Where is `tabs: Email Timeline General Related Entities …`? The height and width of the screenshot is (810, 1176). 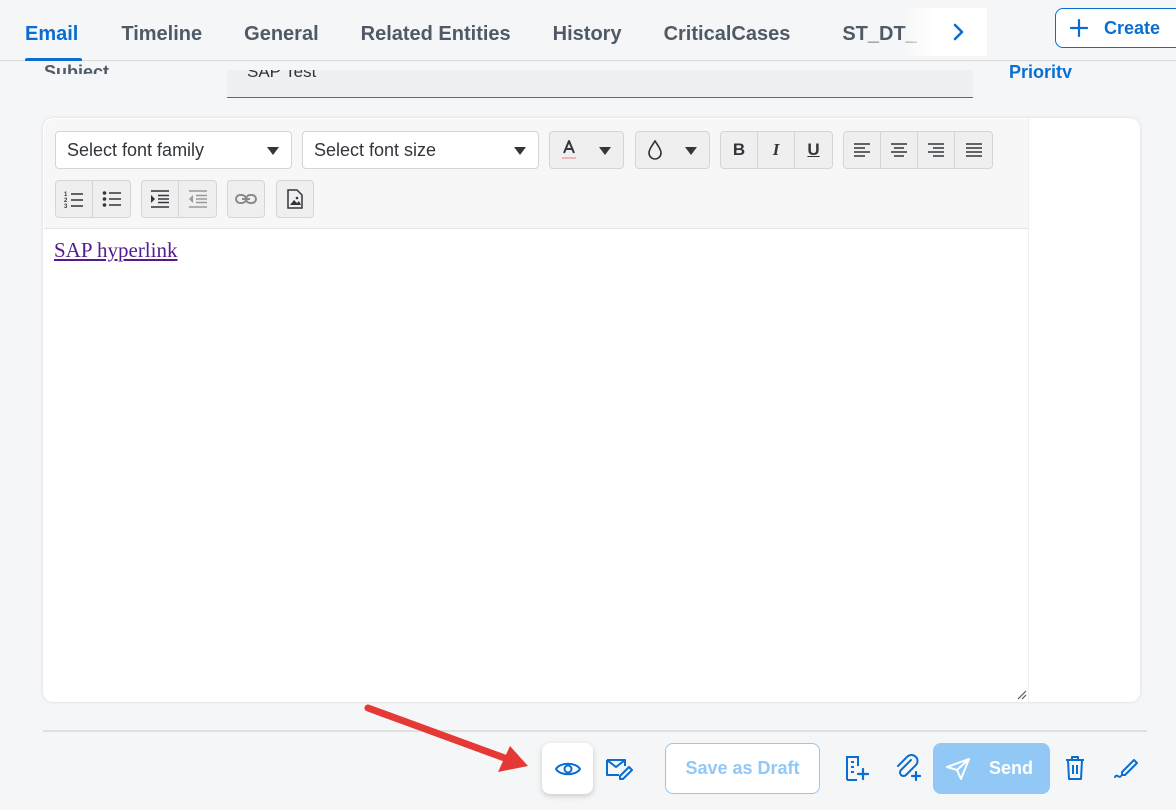
tabs: Email Timeline General Related Entities … is located at coordinates (458, 30).